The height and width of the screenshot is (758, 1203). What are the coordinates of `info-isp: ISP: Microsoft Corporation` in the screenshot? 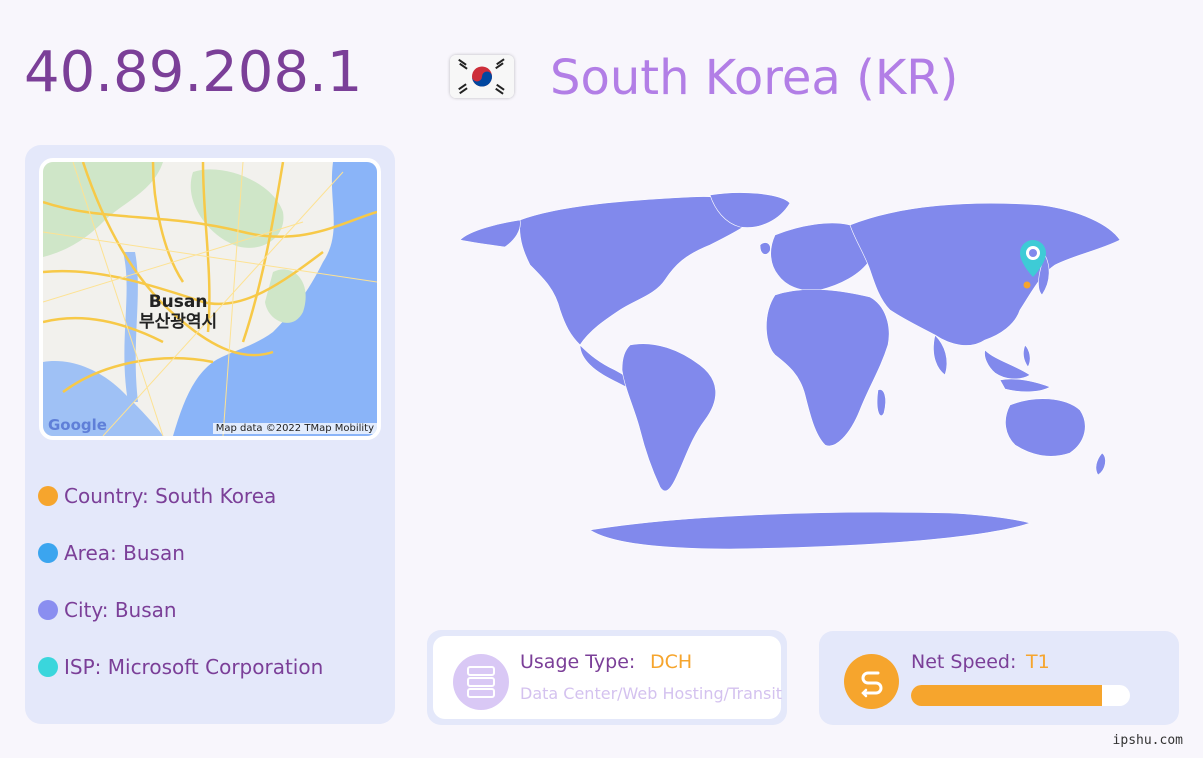 It's located at (180, 666).